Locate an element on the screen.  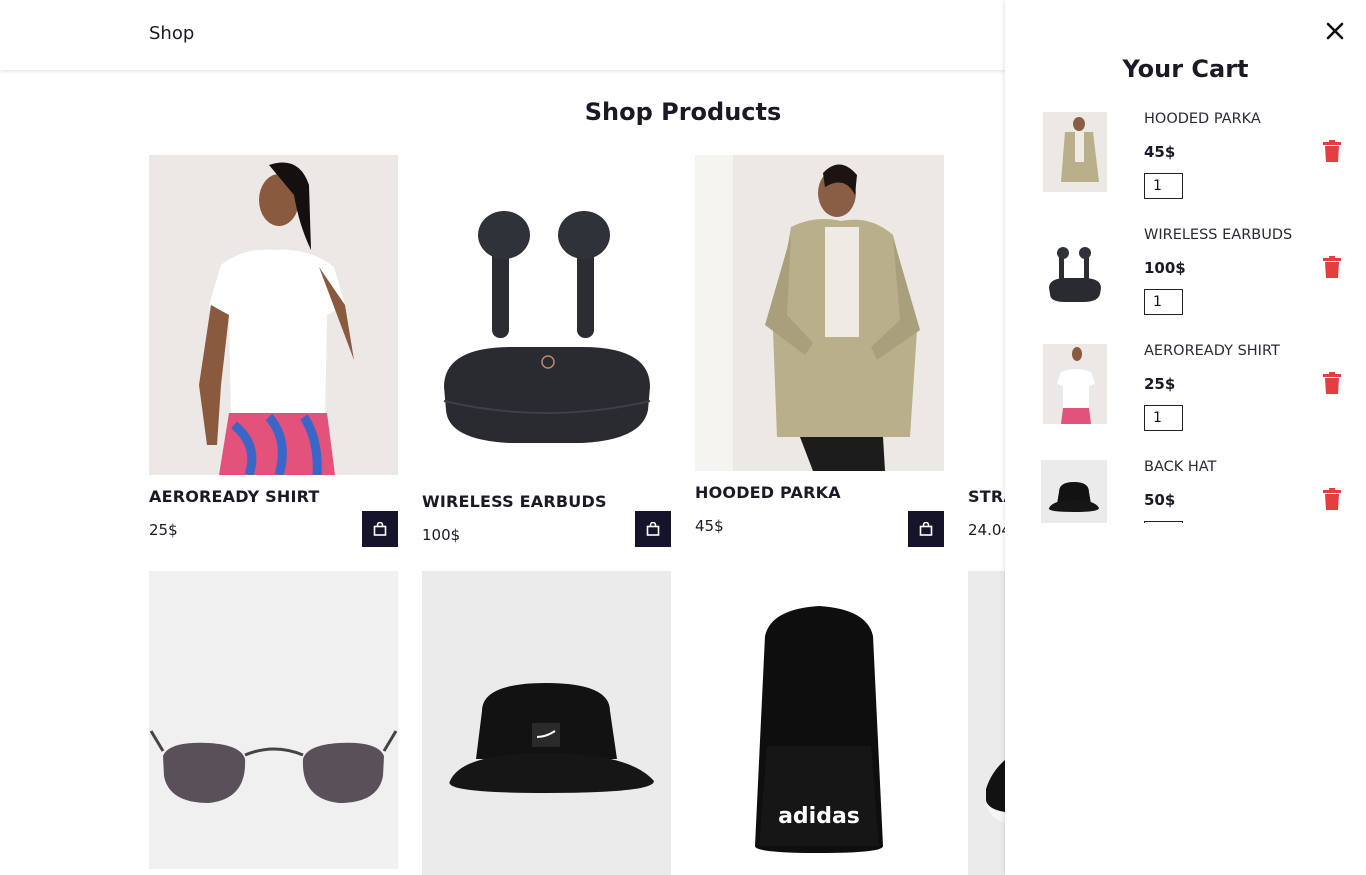
product-name: AEROREADY SHIRT is located at coordinates (234, 496).